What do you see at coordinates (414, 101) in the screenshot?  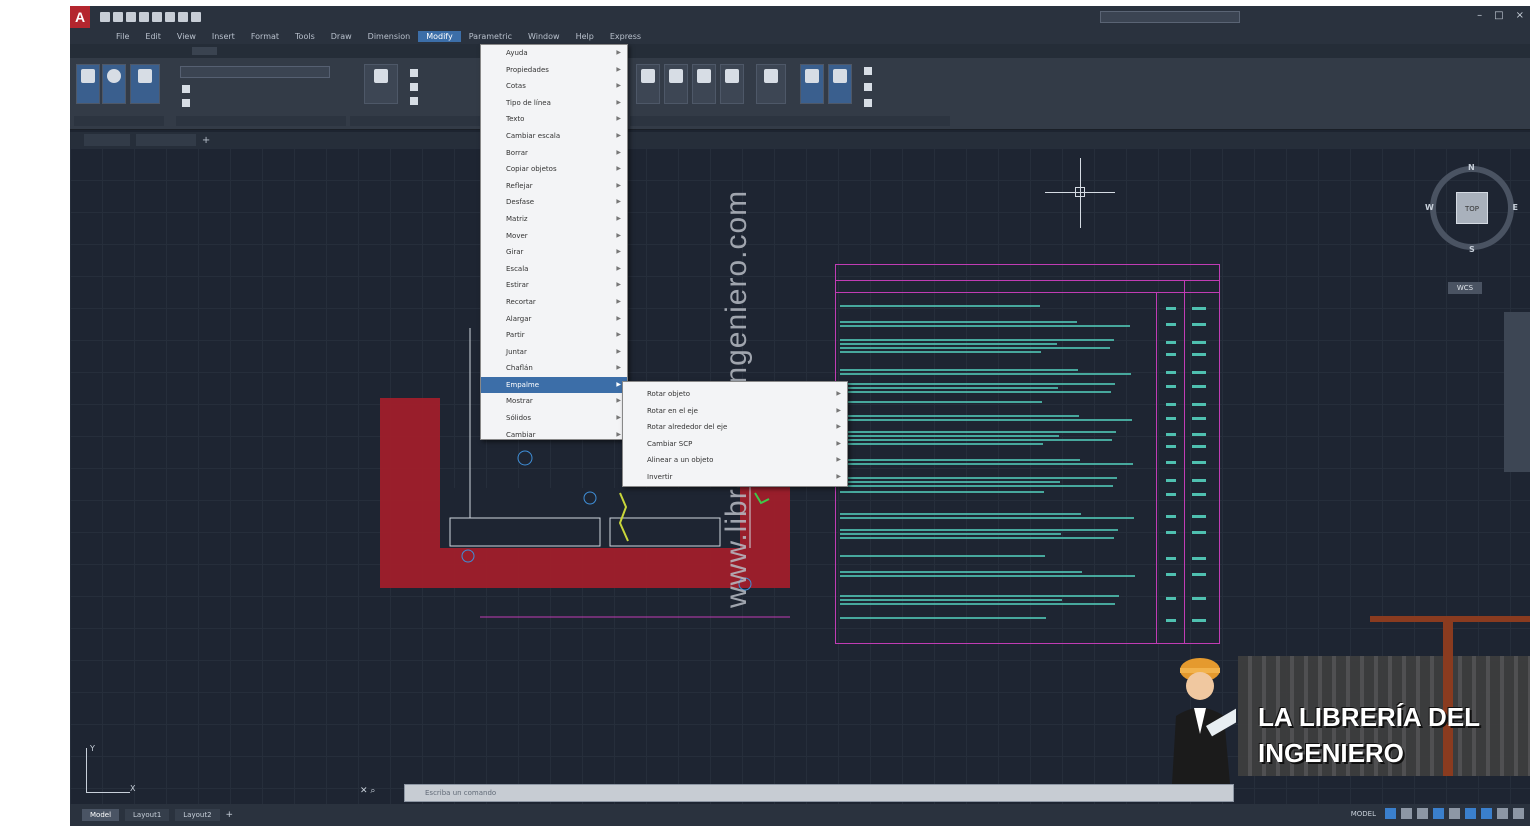 I see `restore-viewports-row` at bounding box center [414, 101].